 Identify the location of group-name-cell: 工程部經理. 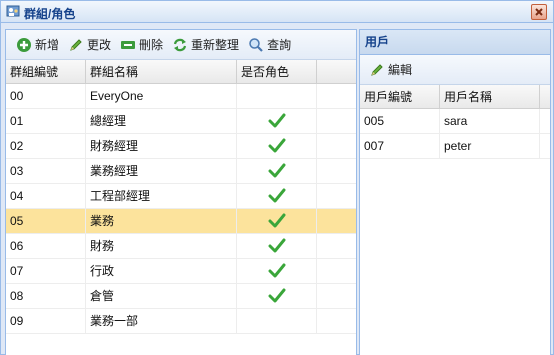
(161, 196).